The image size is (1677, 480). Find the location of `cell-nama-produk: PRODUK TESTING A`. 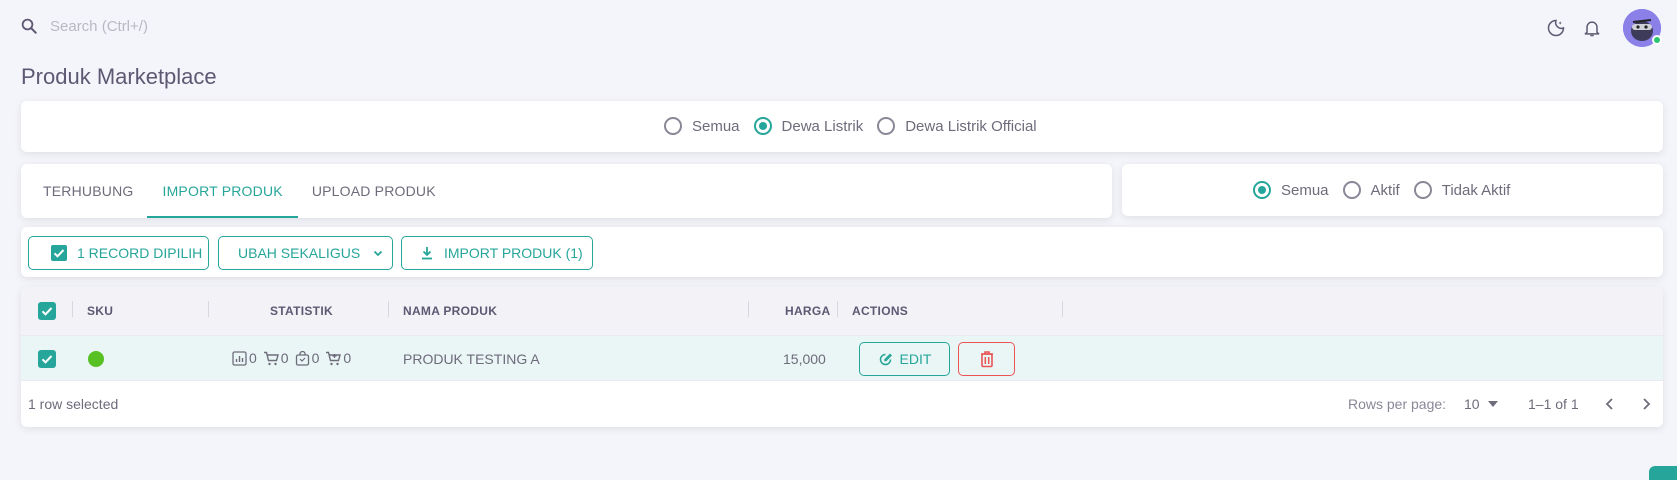

cell-nama-produk: PRODUK TESTING A is located at coordinates (471, 359).